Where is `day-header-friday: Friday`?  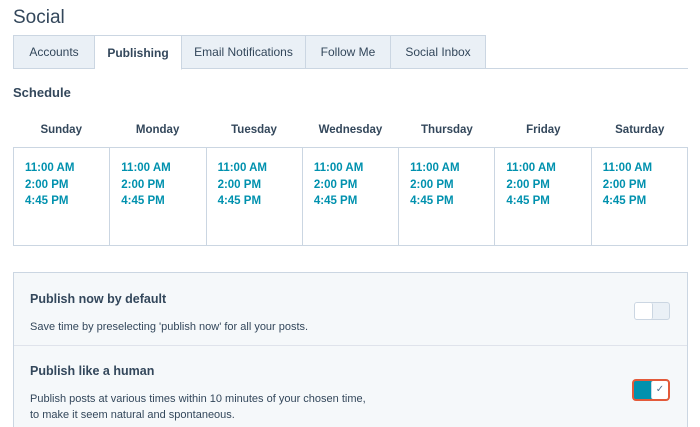
day-header-friday: Friday is located at coordinates (543, 130).